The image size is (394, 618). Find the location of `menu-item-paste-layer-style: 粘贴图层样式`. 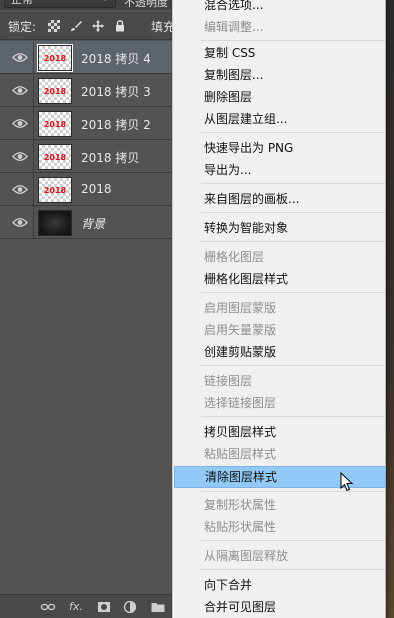

menu-item-paste-layer-style: 粘贴图层样式 is located at coordinates (240, 454).